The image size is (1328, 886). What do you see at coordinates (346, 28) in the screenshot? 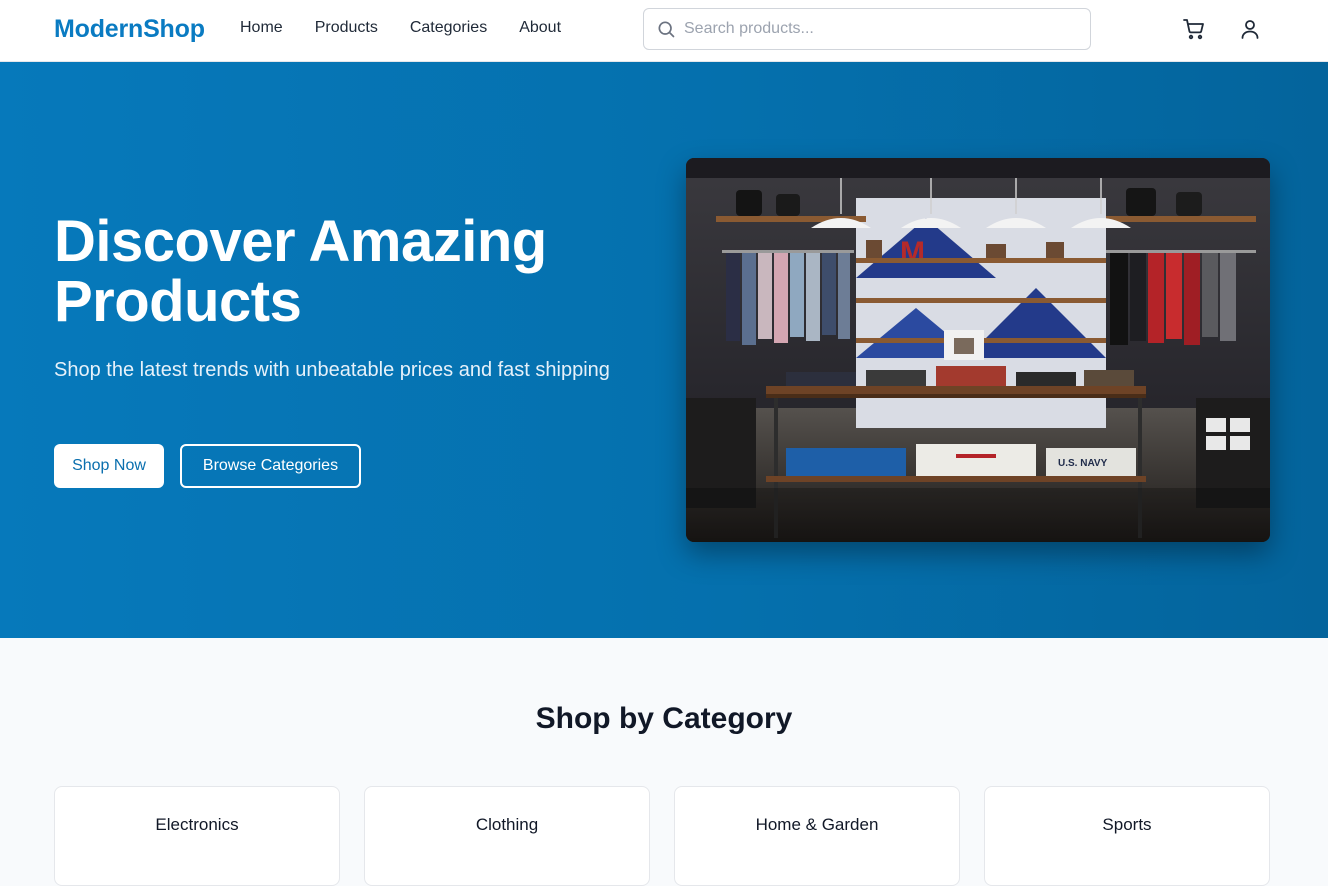
I see `nav-link-products: Products` at bounding box center [346, 28].